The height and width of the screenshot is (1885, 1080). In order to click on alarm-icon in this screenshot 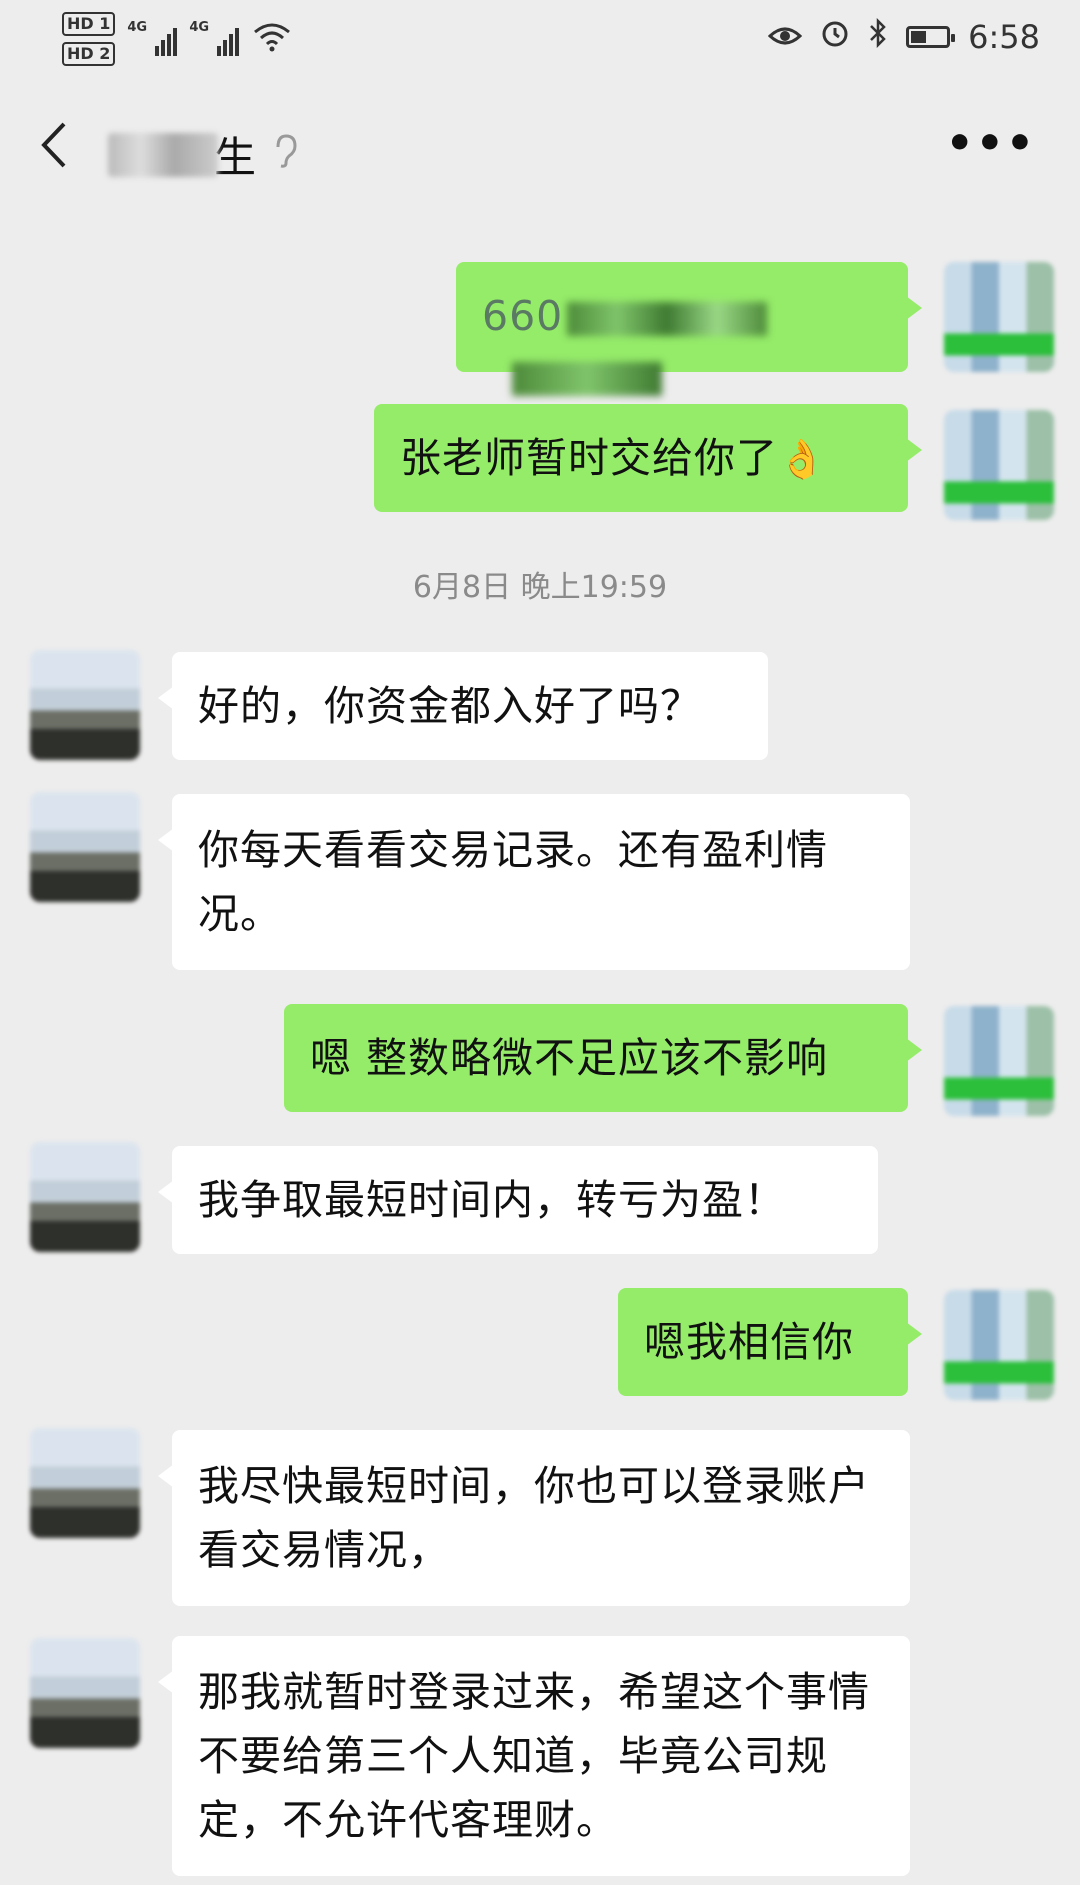, I will do `click(835, 37)`.